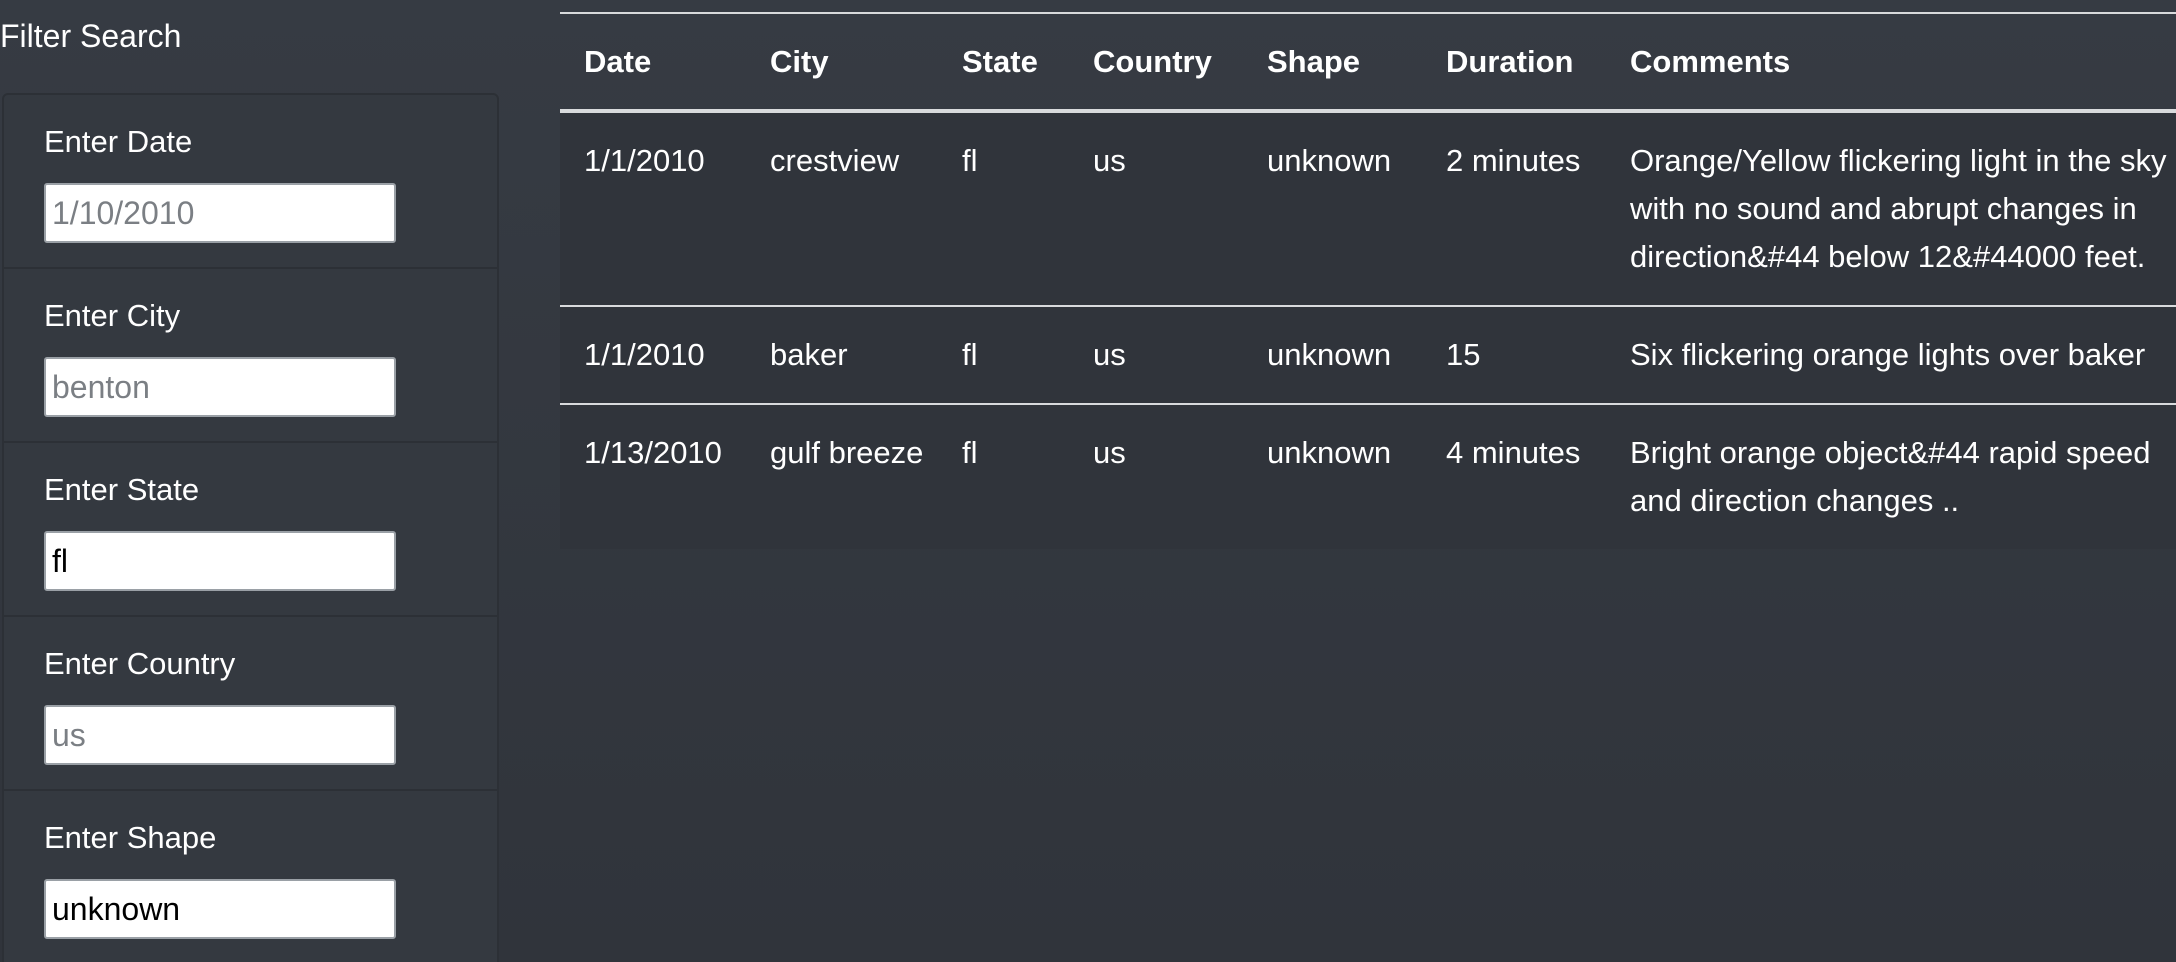 The width and height of the screenshot is (2176, 962). I want to click on filter-item-shape: Enter Shape, so click(250, 876).